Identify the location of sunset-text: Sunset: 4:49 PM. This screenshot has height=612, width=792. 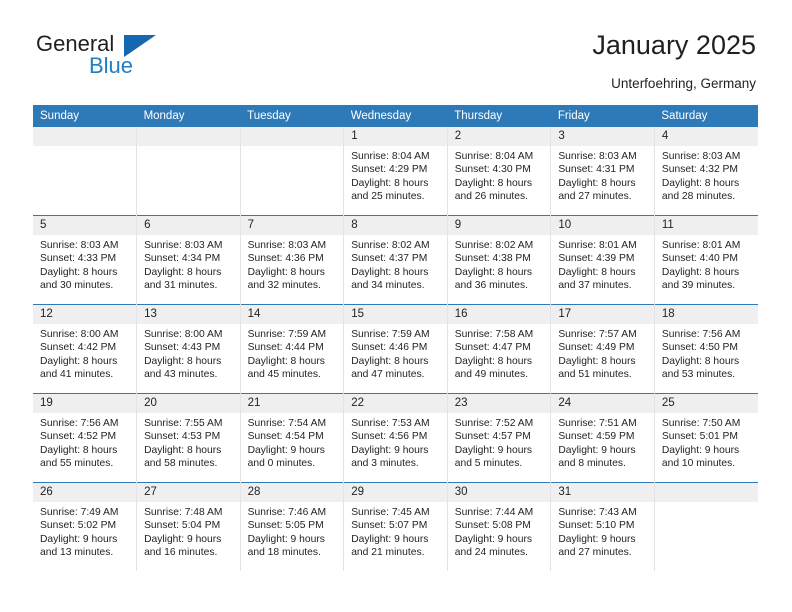
(596, 348).